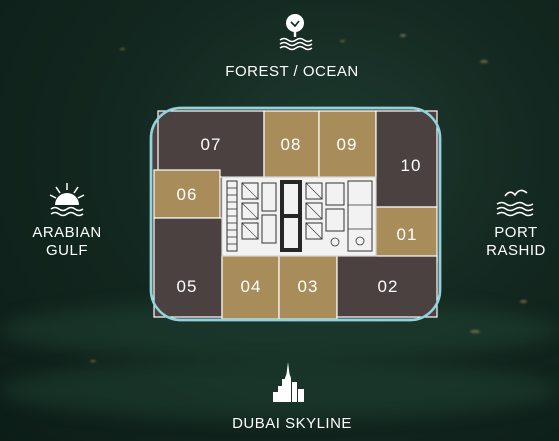 This screenshot has width=559, height=441. Describe the element at coordinates (211, 144) in the screenshot. I see `unit-label-07: 07` at that location.